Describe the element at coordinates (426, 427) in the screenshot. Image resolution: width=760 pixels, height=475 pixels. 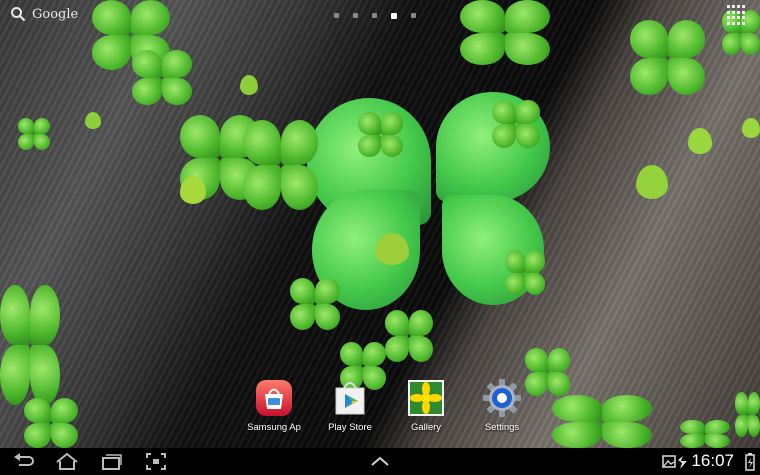
I see `app-label: Gallery` at that location.